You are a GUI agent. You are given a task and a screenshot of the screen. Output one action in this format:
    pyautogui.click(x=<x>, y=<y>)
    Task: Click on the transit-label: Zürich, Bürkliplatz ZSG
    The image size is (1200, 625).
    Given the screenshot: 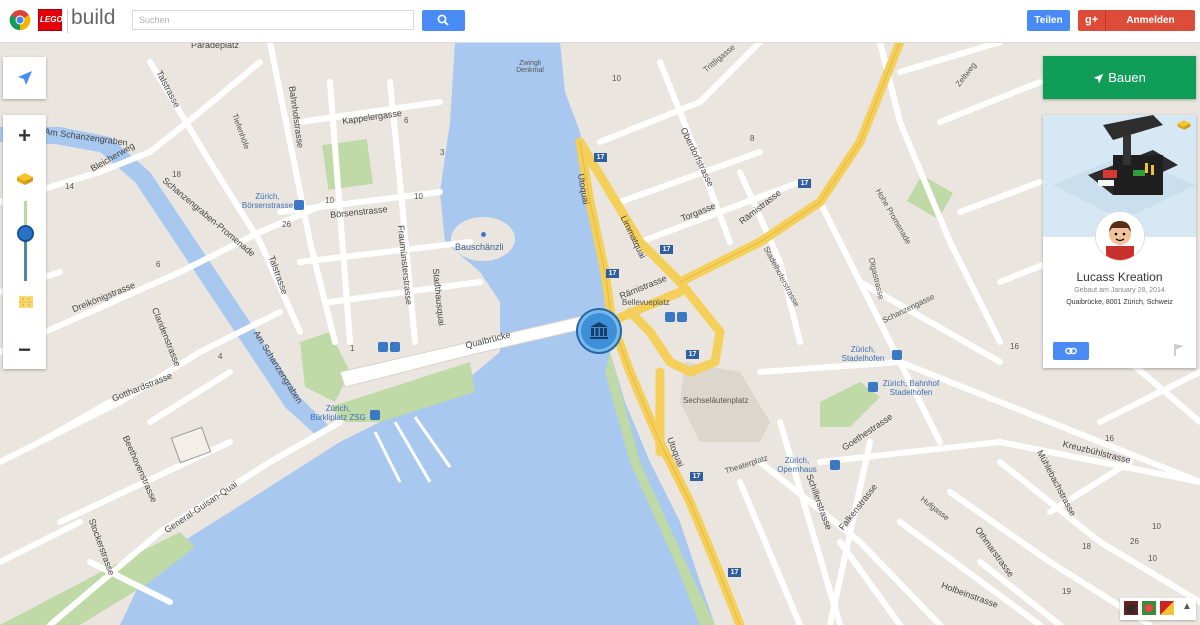 What is the action you would take?
    pyautogui.click(x=338, y=413)
    